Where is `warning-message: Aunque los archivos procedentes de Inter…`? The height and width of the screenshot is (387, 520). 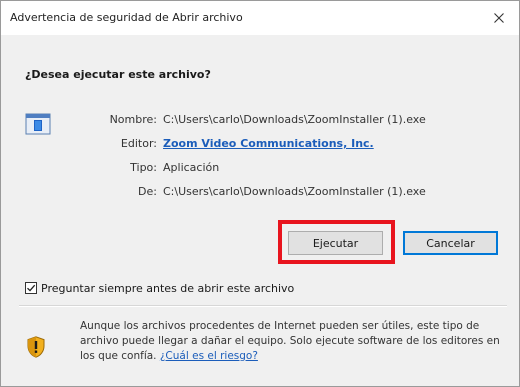 warning-message: Aunque los archivos procedentes de Inter… is located at coordinates (295, 341).